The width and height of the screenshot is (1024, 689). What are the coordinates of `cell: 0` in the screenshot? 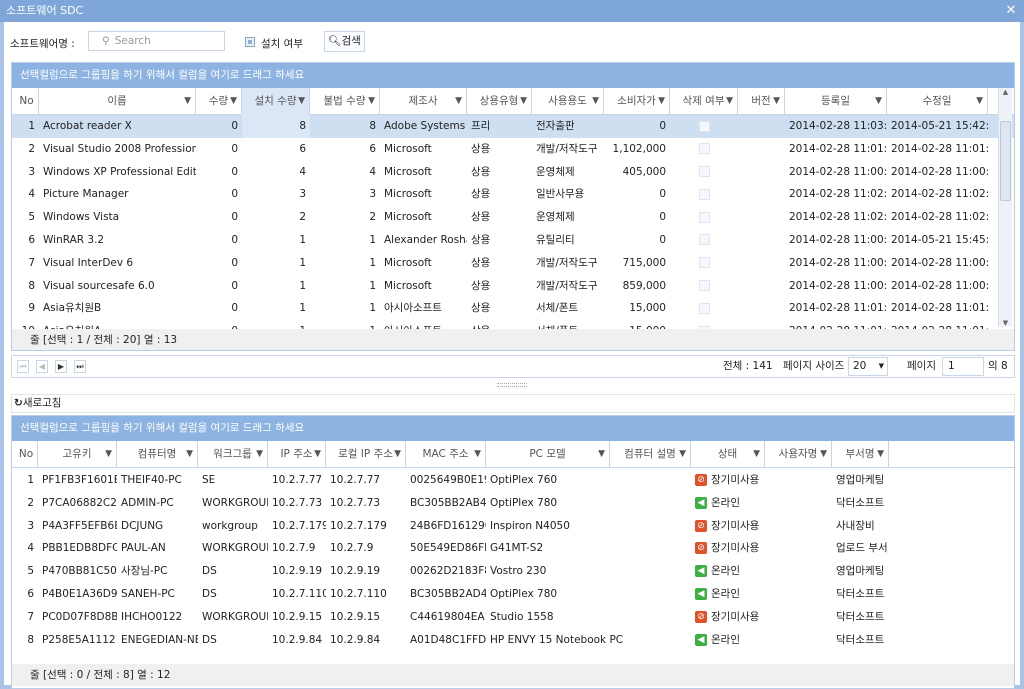 It's located at (234, 148).